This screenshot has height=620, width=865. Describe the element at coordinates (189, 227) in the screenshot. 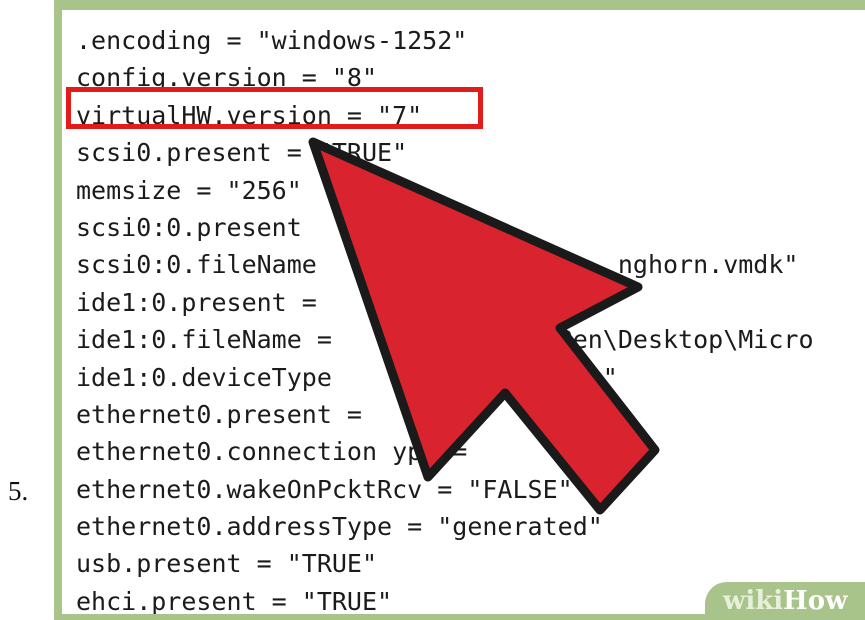

I see `code-line: scsi0:0.present` at that location.